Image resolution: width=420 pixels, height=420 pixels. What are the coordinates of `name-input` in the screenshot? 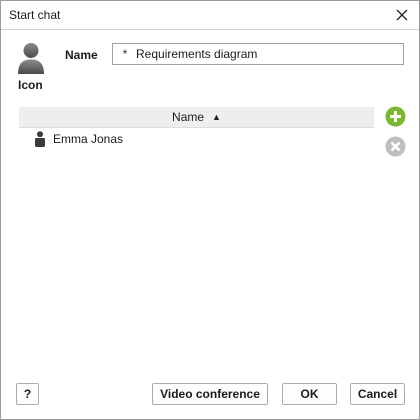 It's located at (260, 54).